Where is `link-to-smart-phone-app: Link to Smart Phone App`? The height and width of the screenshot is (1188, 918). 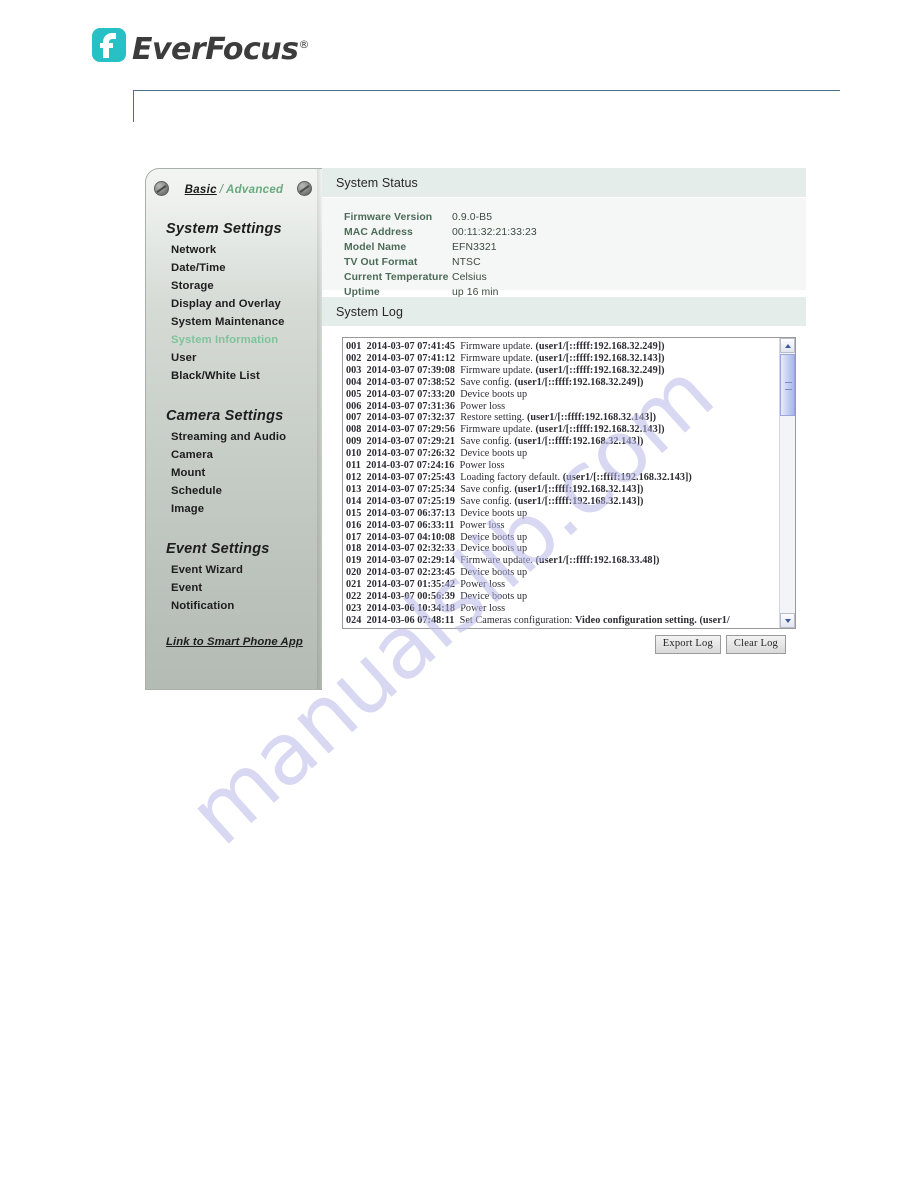
link-to-smart-phone-app: Link to Smart Phone App is located at coordinates (244, 642).